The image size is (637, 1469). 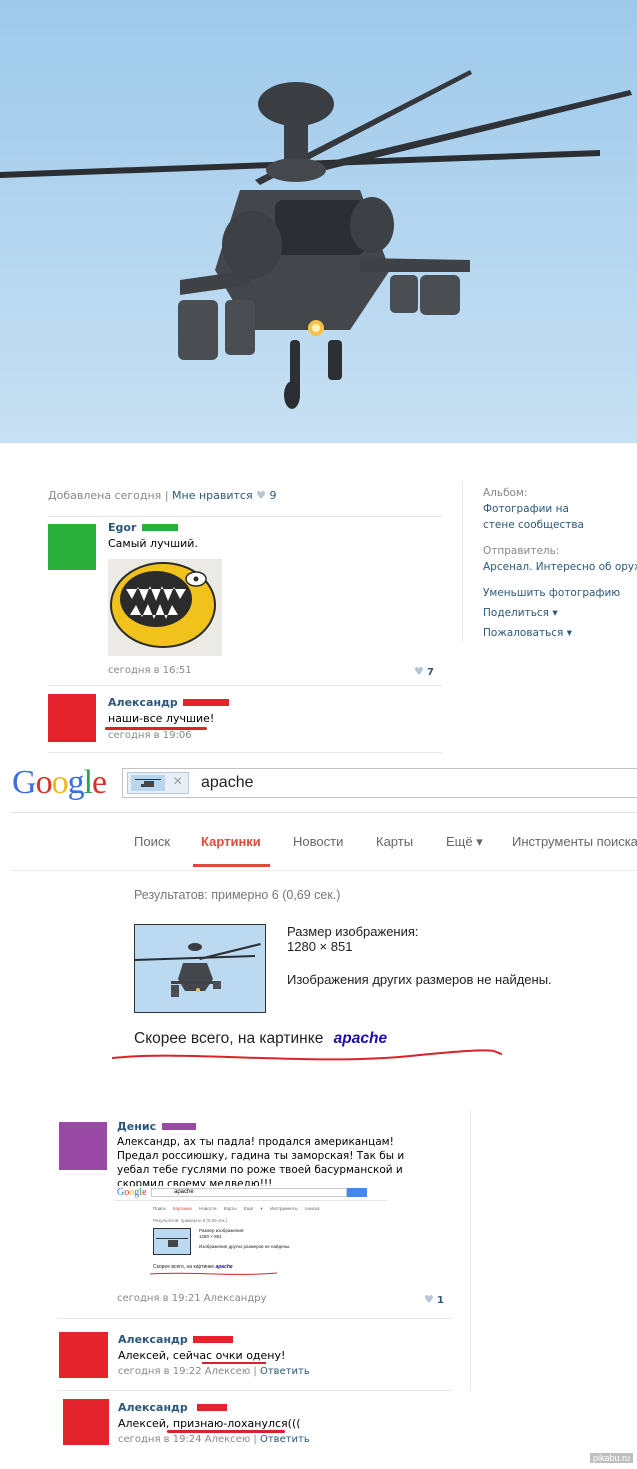 What do you see at coordinates (231, 841) in the screenshot?
I see `tab-images: Картинки` at bounding box center [231, 841].